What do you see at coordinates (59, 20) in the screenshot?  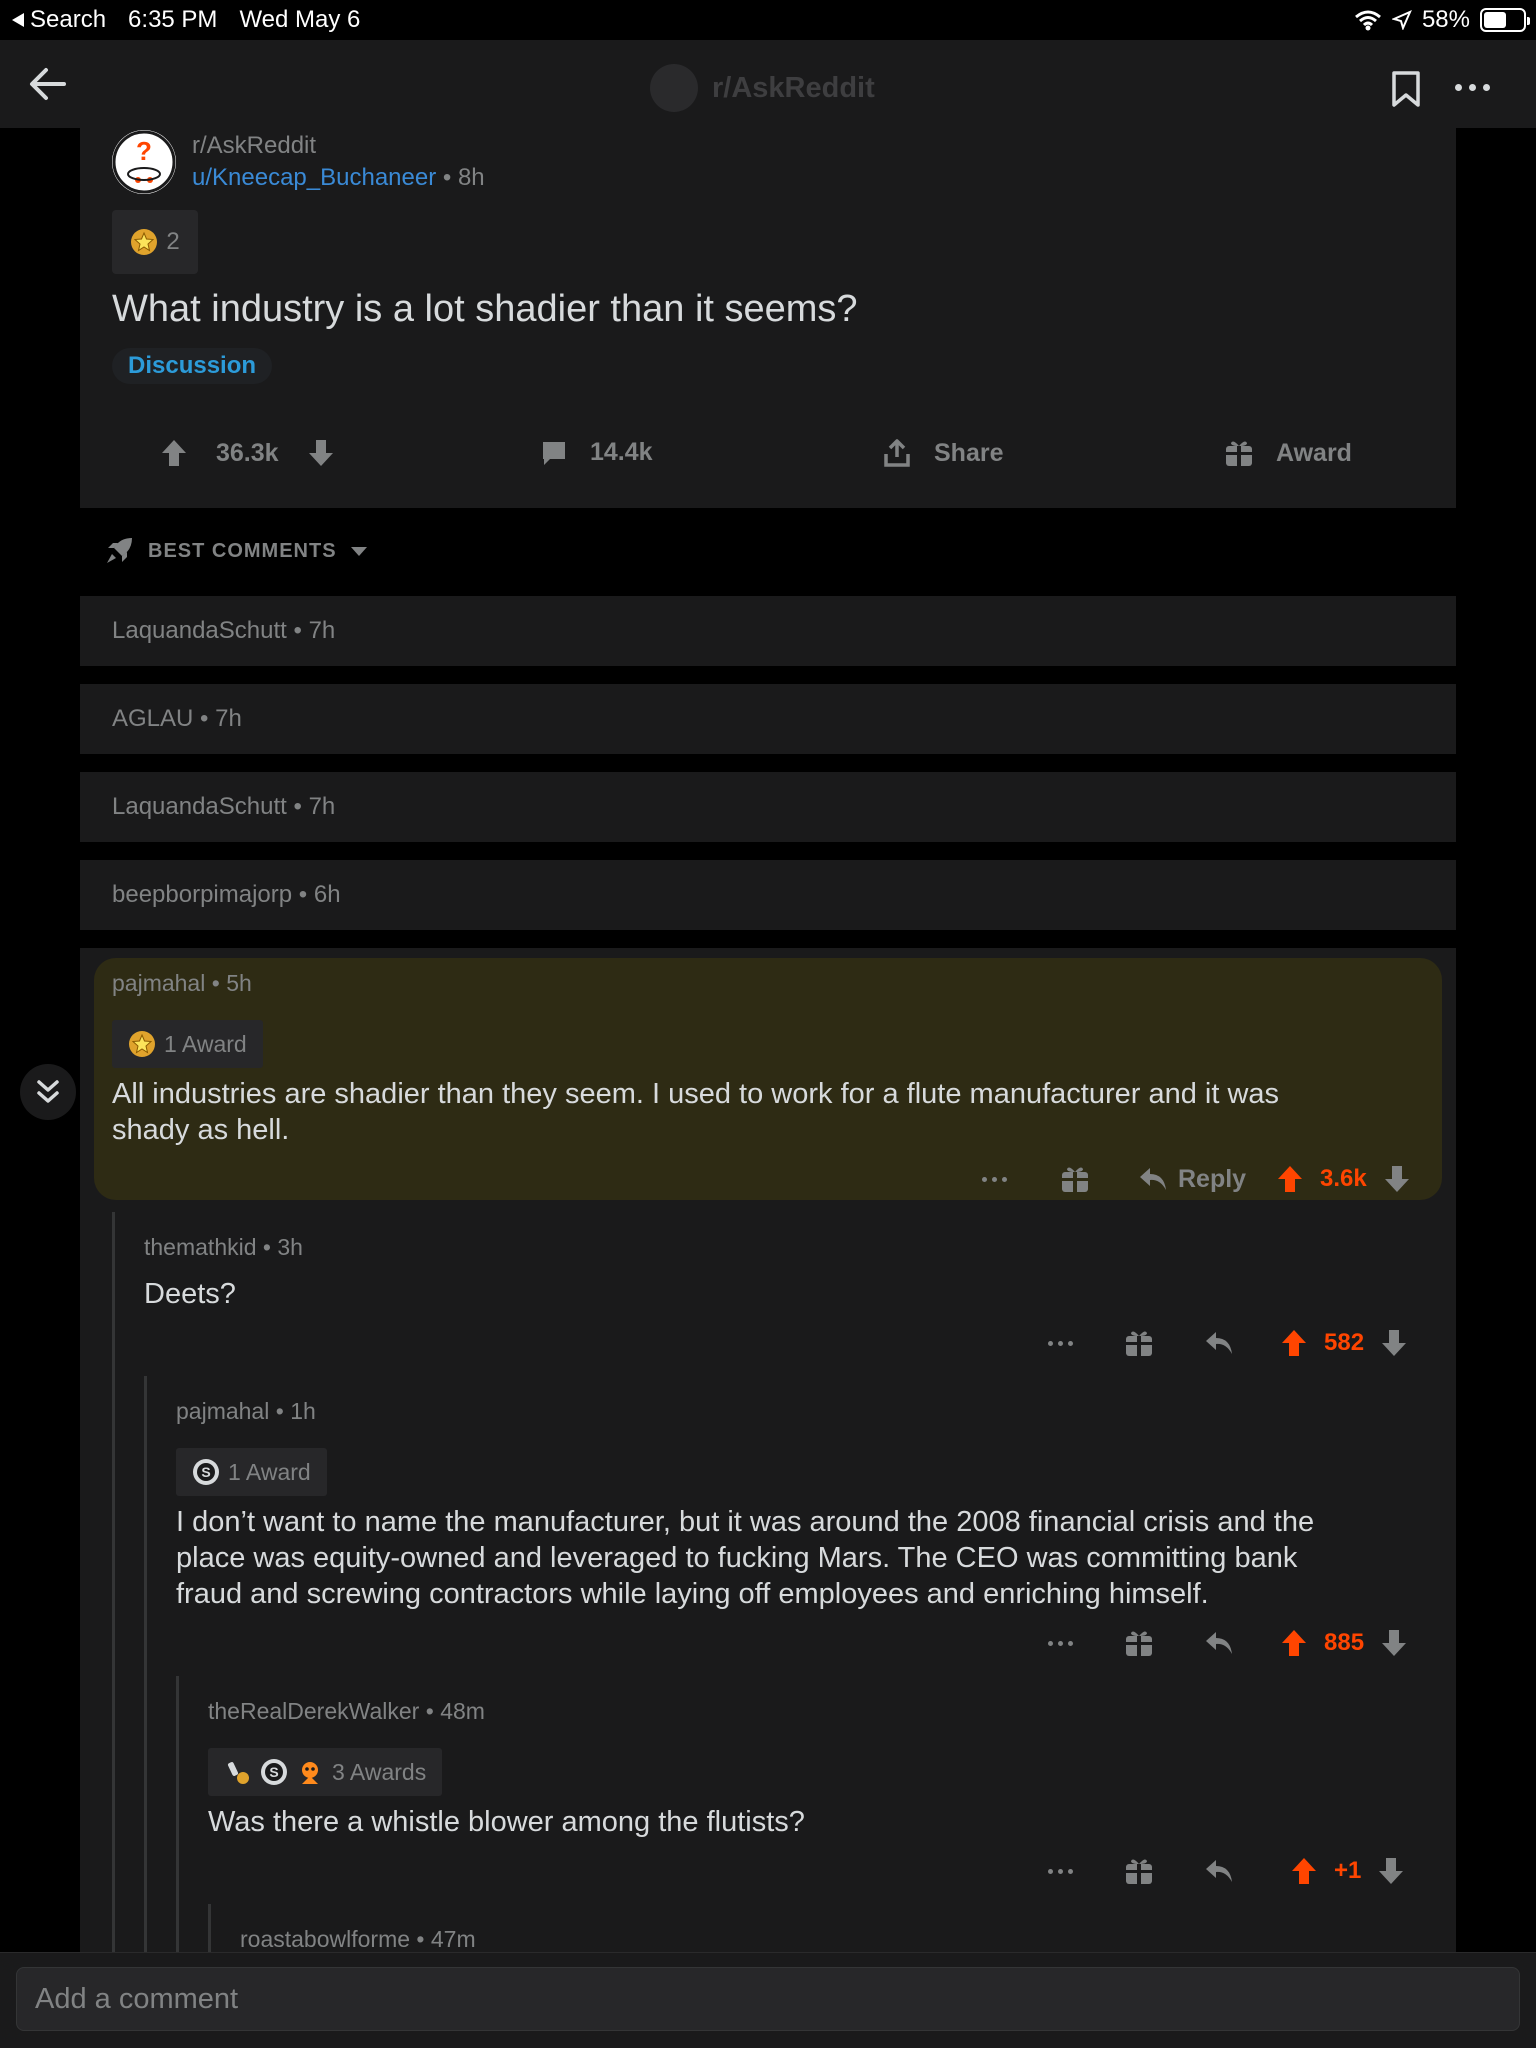 I see `back-to-app: Search` at bounding box center [59, 20].